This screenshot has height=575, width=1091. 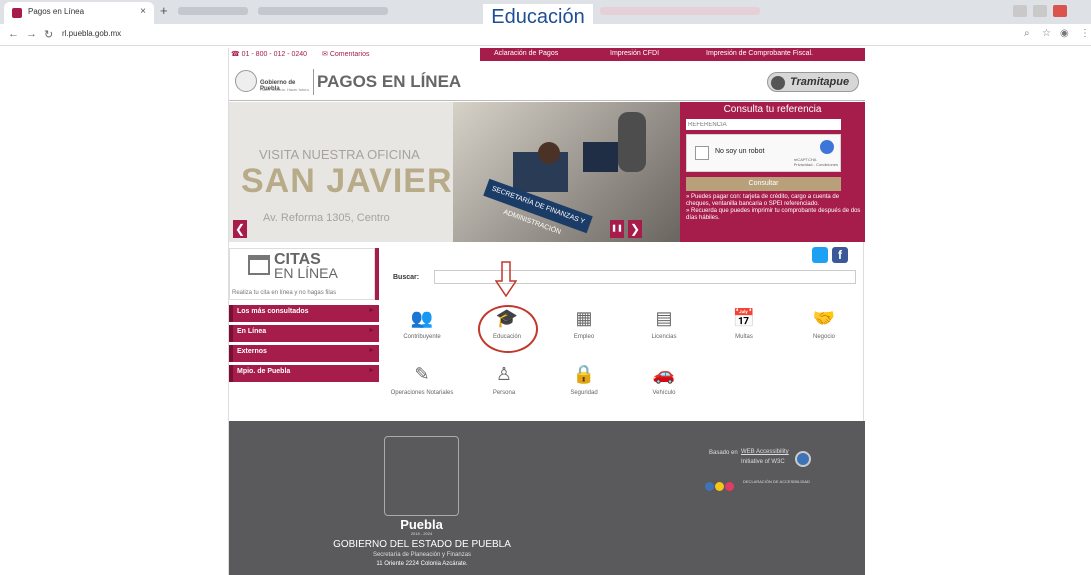 I want to click on category-label: Operaciones Notariales, so click(x=422, y=393).